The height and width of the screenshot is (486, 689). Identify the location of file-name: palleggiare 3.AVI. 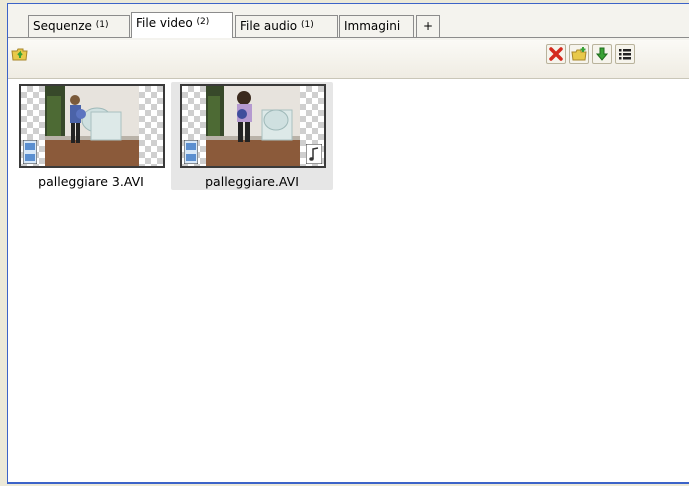
(91, 181).